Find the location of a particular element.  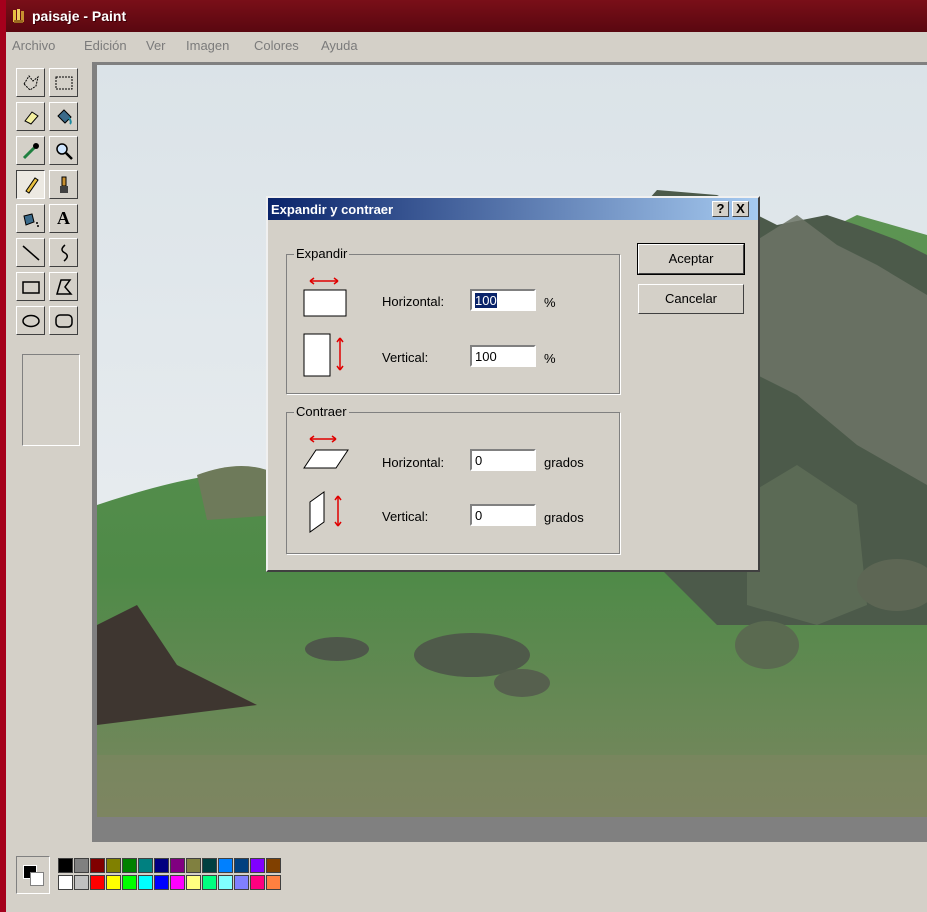

ellipse-tool is located at coordinates (30, 320).